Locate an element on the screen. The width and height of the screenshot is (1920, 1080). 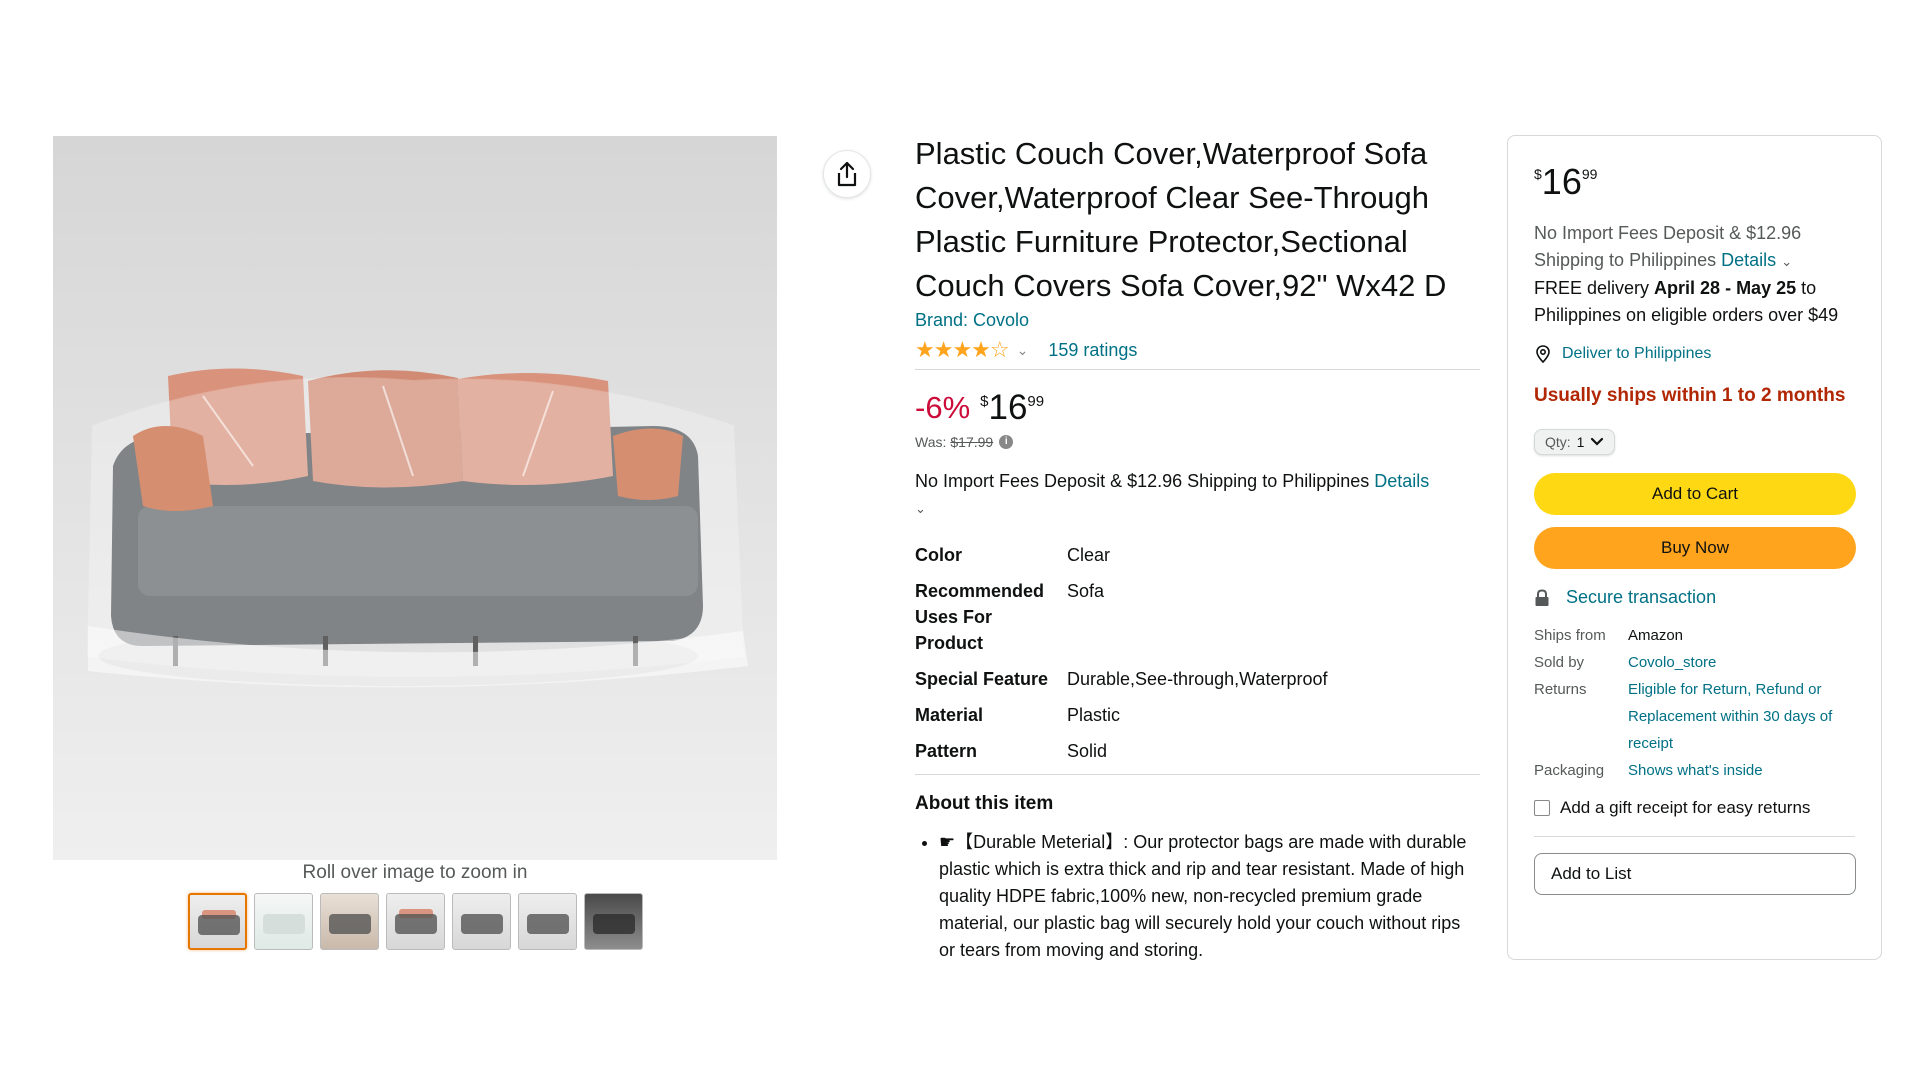
secure-transaction-link: Secure transaction is located at coordinates (1694, 597).